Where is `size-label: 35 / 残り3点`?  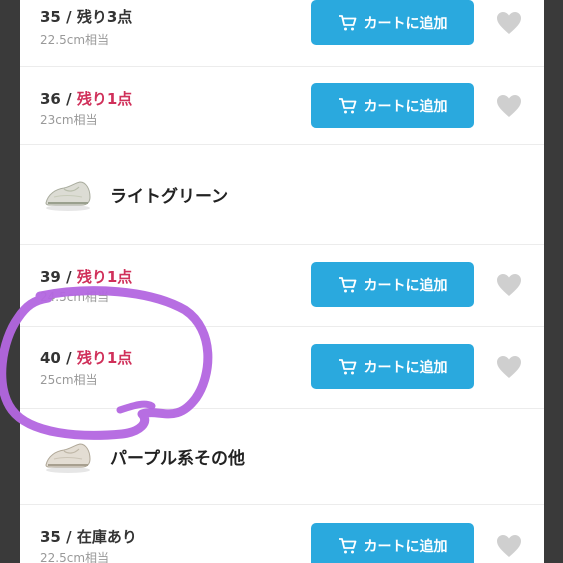 size-label: 35 / 残り3点 is located at coordinates (86, 17).